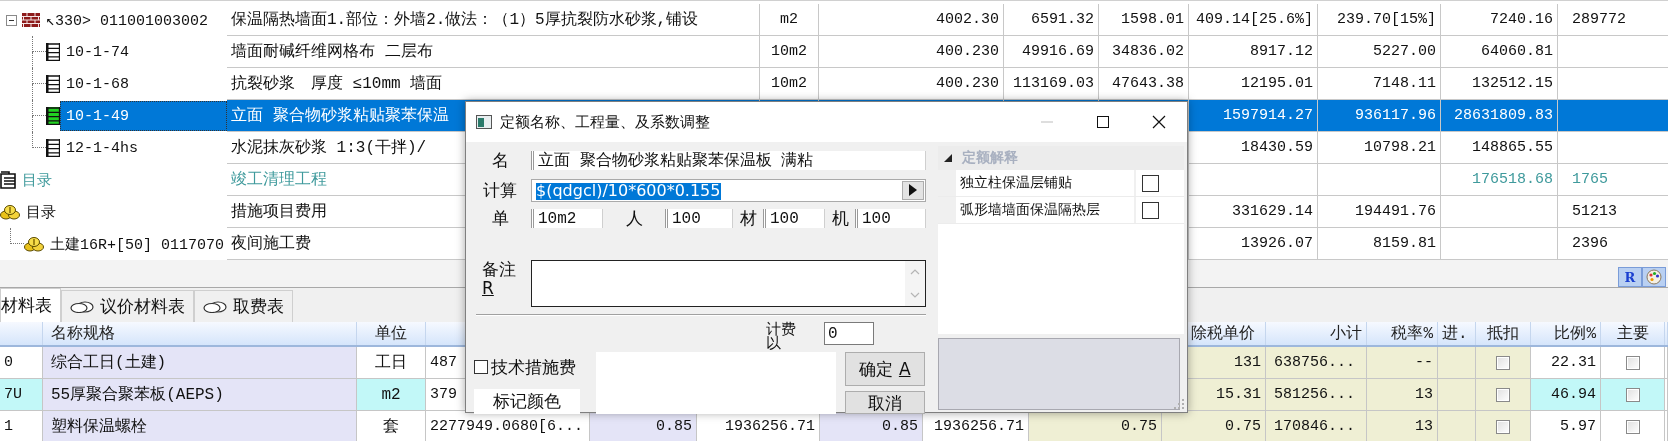  I want to click on field-label: 人, so click(634, 218).